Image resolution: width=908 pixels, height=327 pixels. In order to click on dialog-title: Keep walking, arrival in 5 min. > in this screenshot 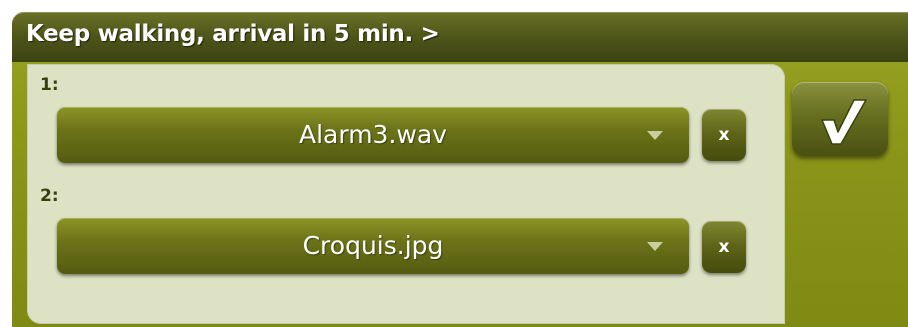, I will do `click(233, 34)`.